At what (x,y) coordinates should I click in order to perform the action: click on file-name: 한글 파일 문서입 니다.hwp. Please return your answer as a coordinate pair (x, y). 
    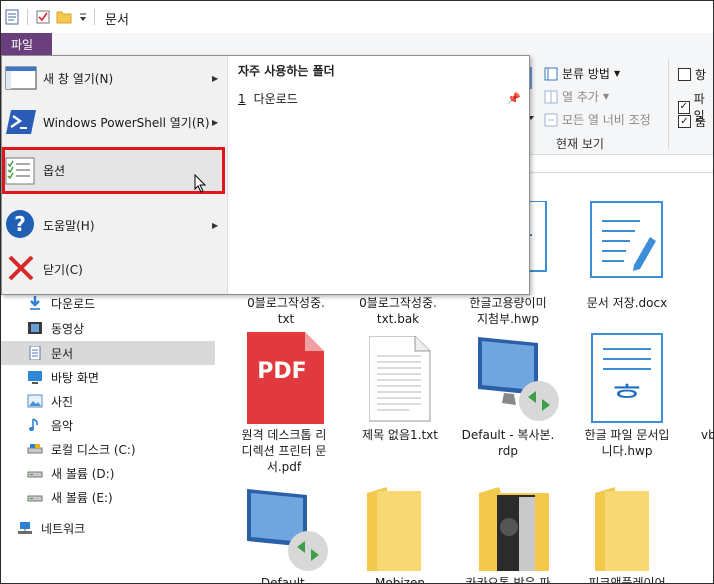
    Looking at the image, I should click on (627, 443).